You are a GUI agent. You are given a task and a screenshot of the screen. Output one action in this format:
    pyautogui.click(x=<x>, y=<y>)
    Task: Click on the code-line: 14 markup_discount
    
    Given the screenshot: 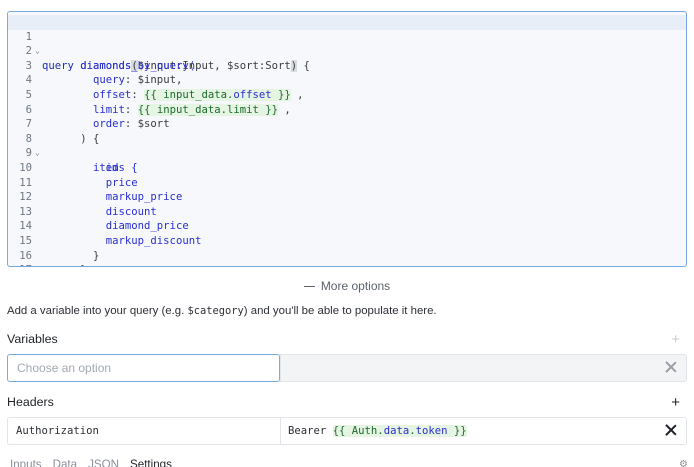 What is the action you would take?
    pyautogui.click(x=347, y=226)
    